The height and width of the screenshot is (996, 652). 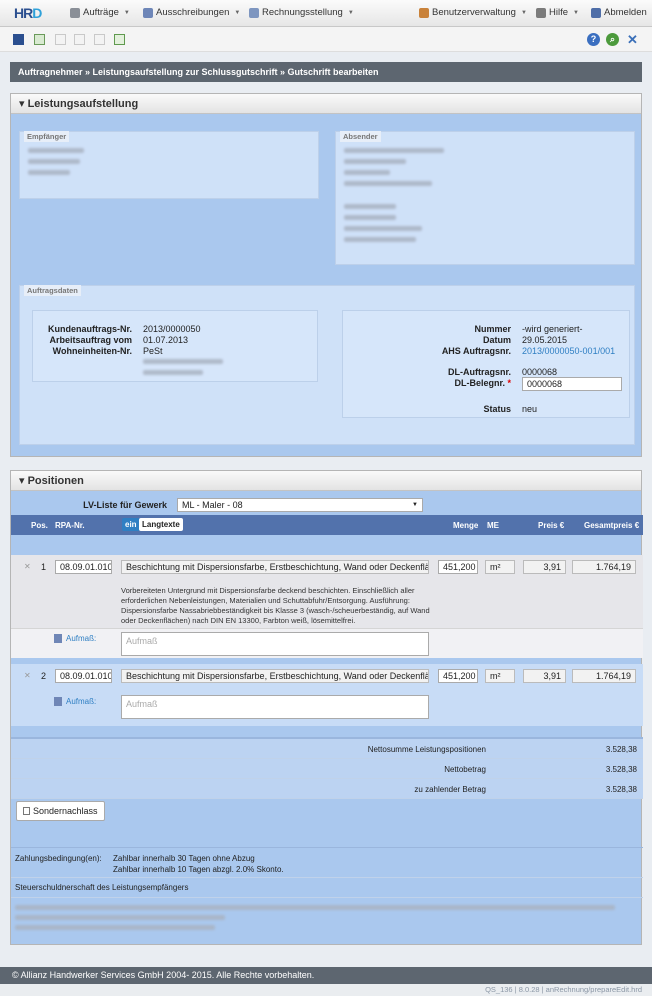 I want to click on app-logo: HRD, so click(x=32, y=13).